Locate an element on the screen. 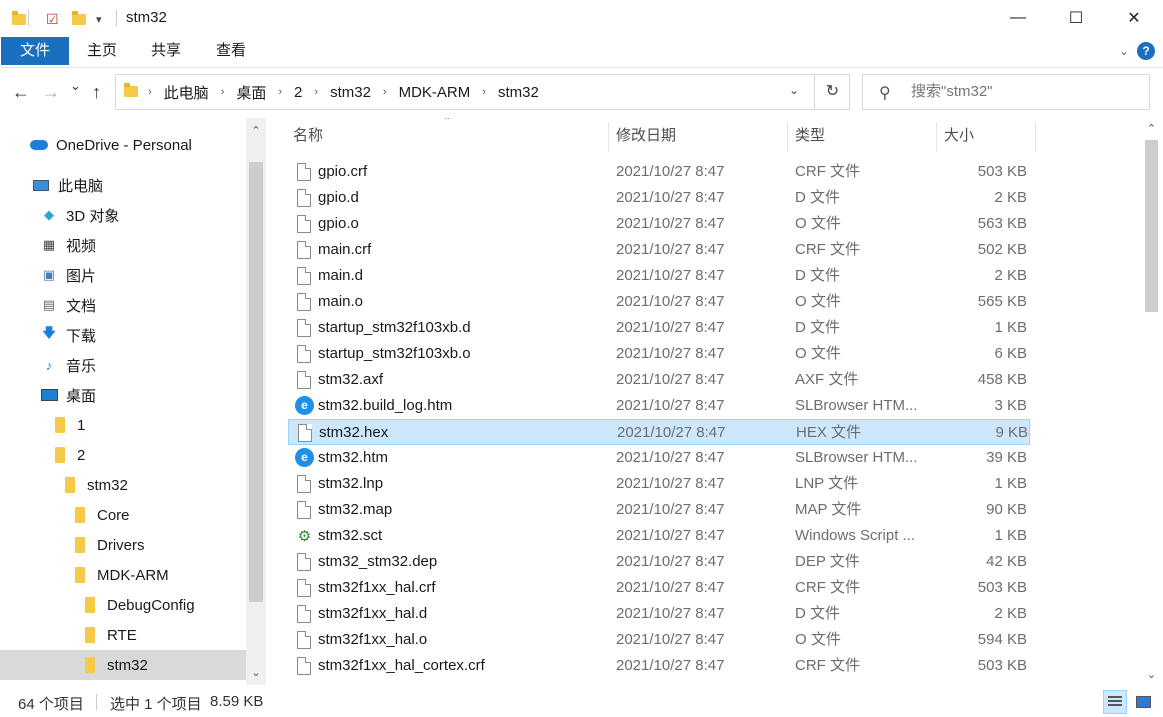 The image size is (1163, 717). sidebar-item-stm32: stm32 is located at coordinates (123, 485).